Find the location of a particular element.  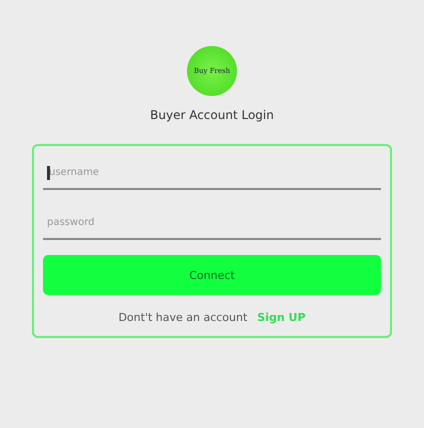

password-field: password is located at coordinates (212, 223).